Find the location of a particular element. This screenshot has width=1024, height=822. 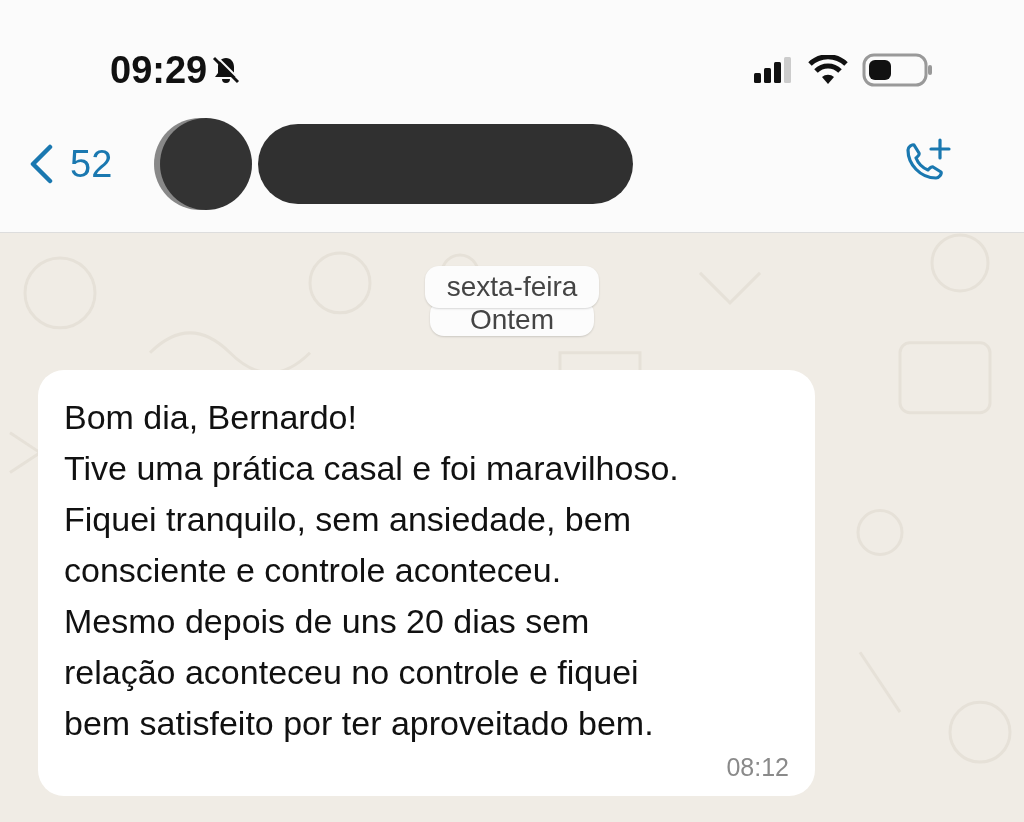

date-label: sexta-feira is located at coordinates (512, 287).